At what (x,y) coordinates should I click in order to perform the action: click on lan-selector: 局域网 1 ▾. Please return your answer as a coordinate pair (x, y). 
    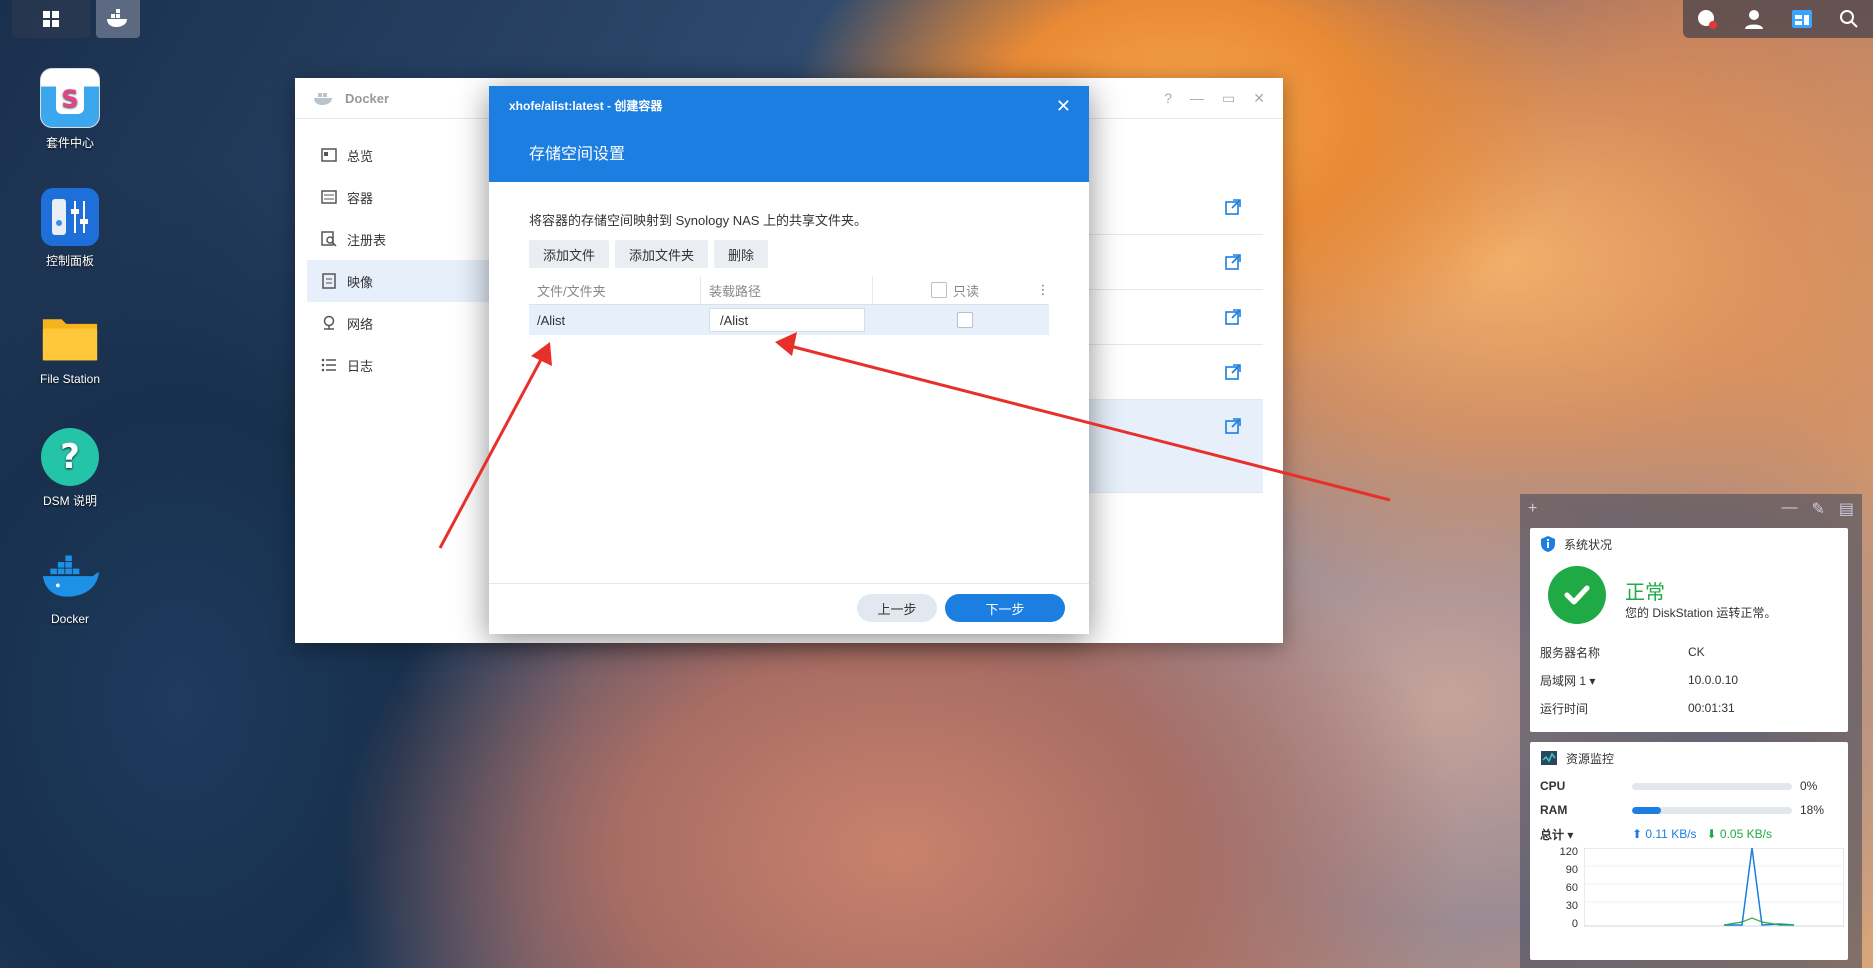
    Looking at the image, I should click on (1614, 680).